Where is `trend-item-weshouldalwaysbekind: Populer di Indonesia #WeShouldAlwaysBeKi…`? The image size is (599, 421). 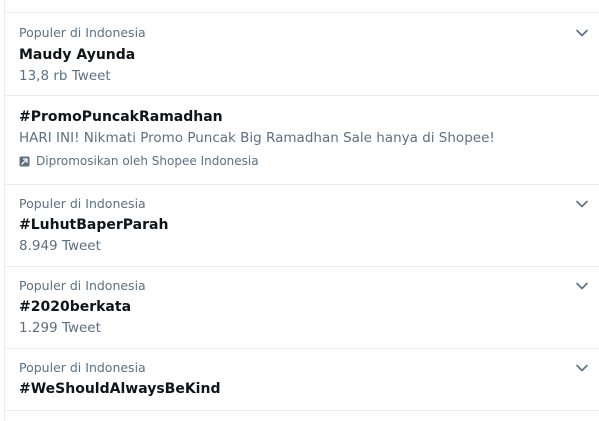 trend-item-weshouldalwaysbekind: Populer di Indonesia #WeShouldAlwaysBeKi… is located at coordinates (302, 380).